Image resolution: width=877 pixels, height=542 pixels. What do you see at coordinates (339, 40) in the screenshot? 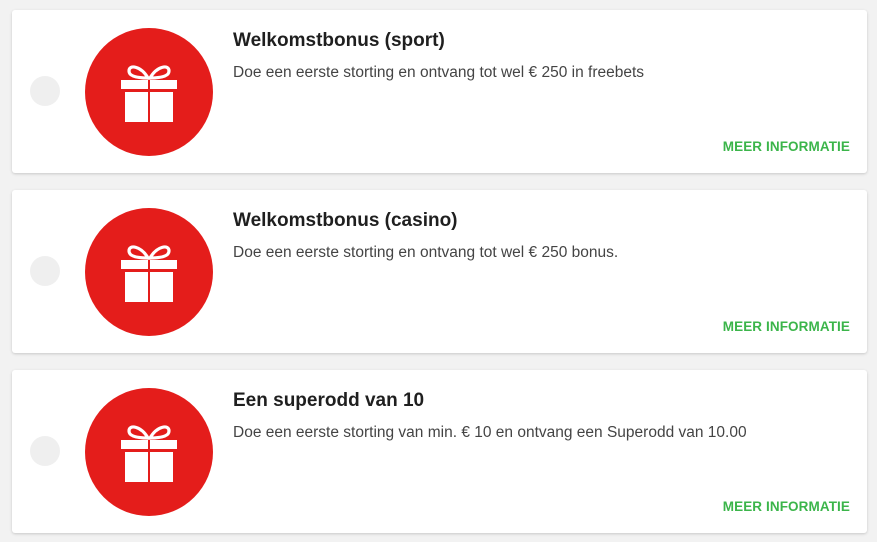
I see `bonus-title: Welkomstbonus (sport)` at bounding box center [339, 40].